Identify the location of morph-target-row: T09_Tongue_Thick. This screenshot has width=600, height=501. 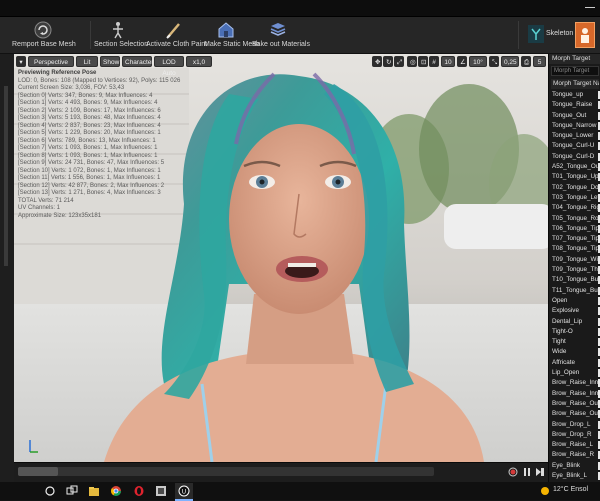
(575, 270).